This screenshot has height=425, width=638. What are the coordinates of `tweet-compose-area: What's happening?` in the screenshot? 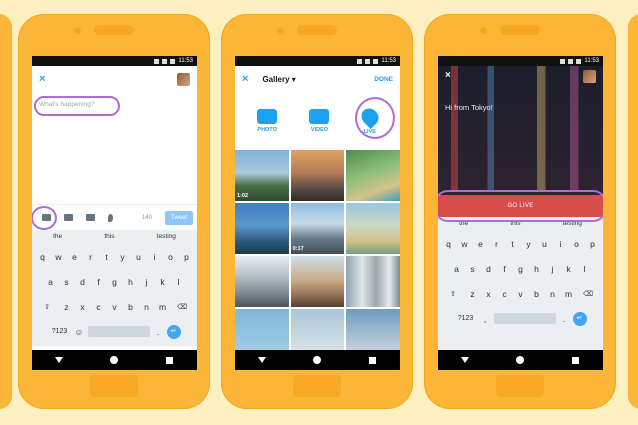 It's located at (114, 148).